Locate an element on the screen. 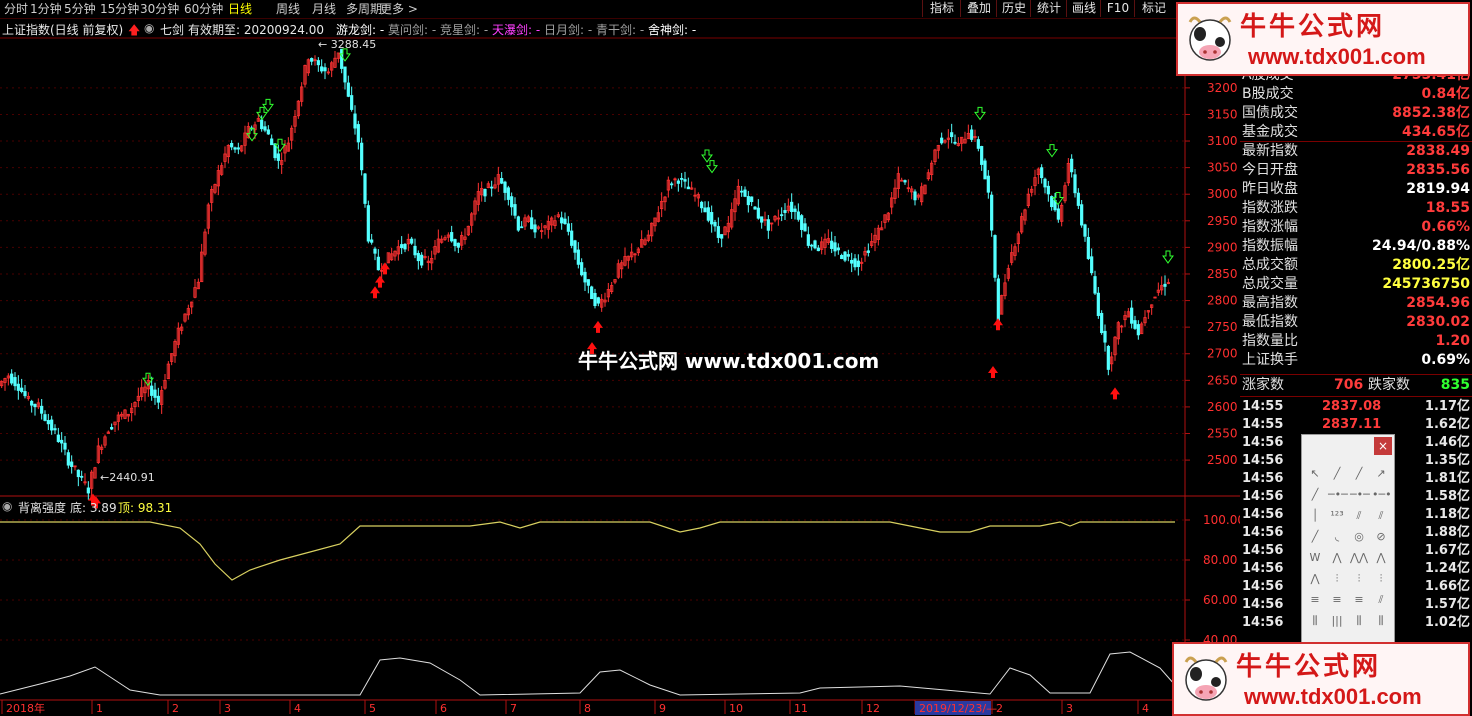 The width and height of the screenshot is (1472, 716). index-name: 上证指数(日线 前复权) is located at coordinates (62, 29).